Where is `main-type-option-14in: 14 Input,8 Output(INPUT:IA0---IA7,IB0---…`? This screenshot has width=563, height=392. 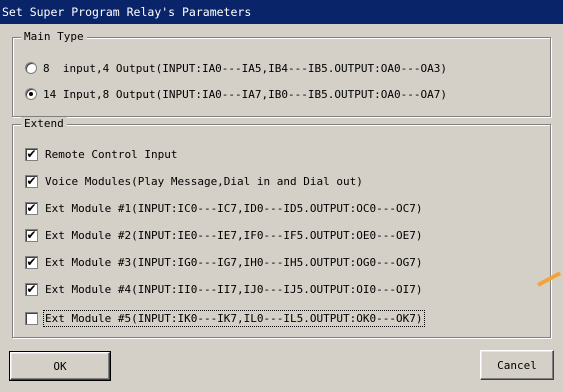
main-type-option-14in: 14 Input,8 Output(INPUT:IA0---IA7,IB0---… is located at coordinates (236, 94).